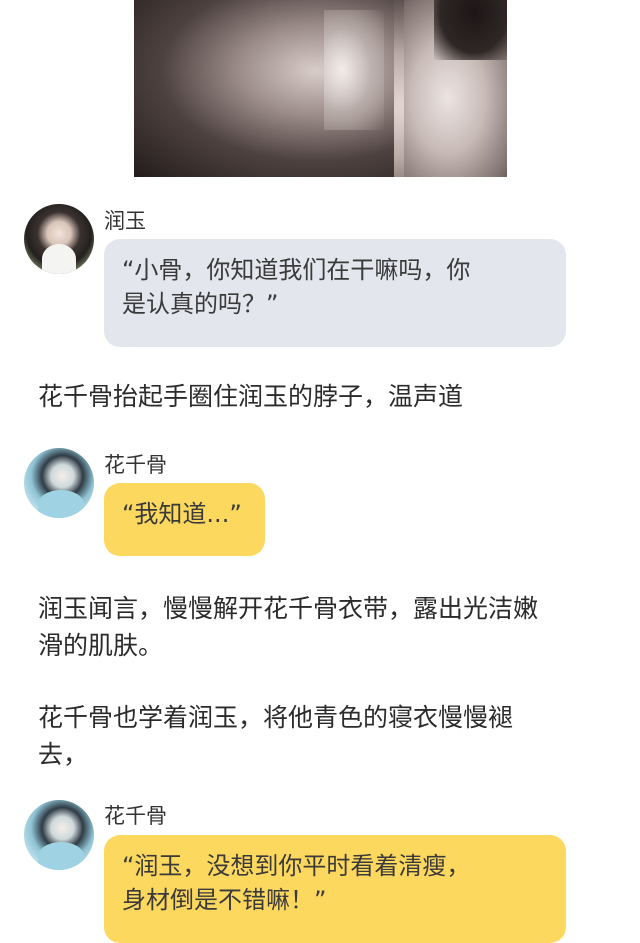 Image resolution: width=640 pixels, height=943 pixels. Describe the element at coordinates (320, 88) in the screenshot. I see `hero-photo` at that location.